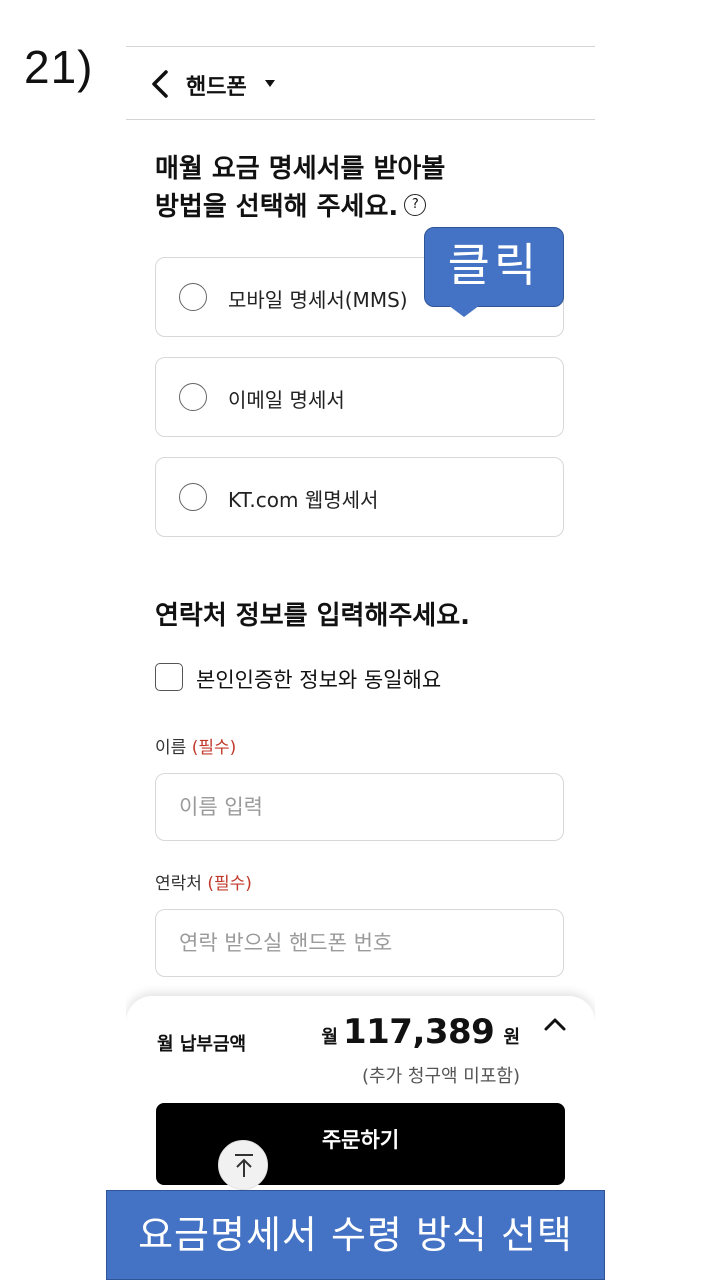  Describe the element at coordinates (464, 311) in the screenshot. I see `callout-pointer` at that location.